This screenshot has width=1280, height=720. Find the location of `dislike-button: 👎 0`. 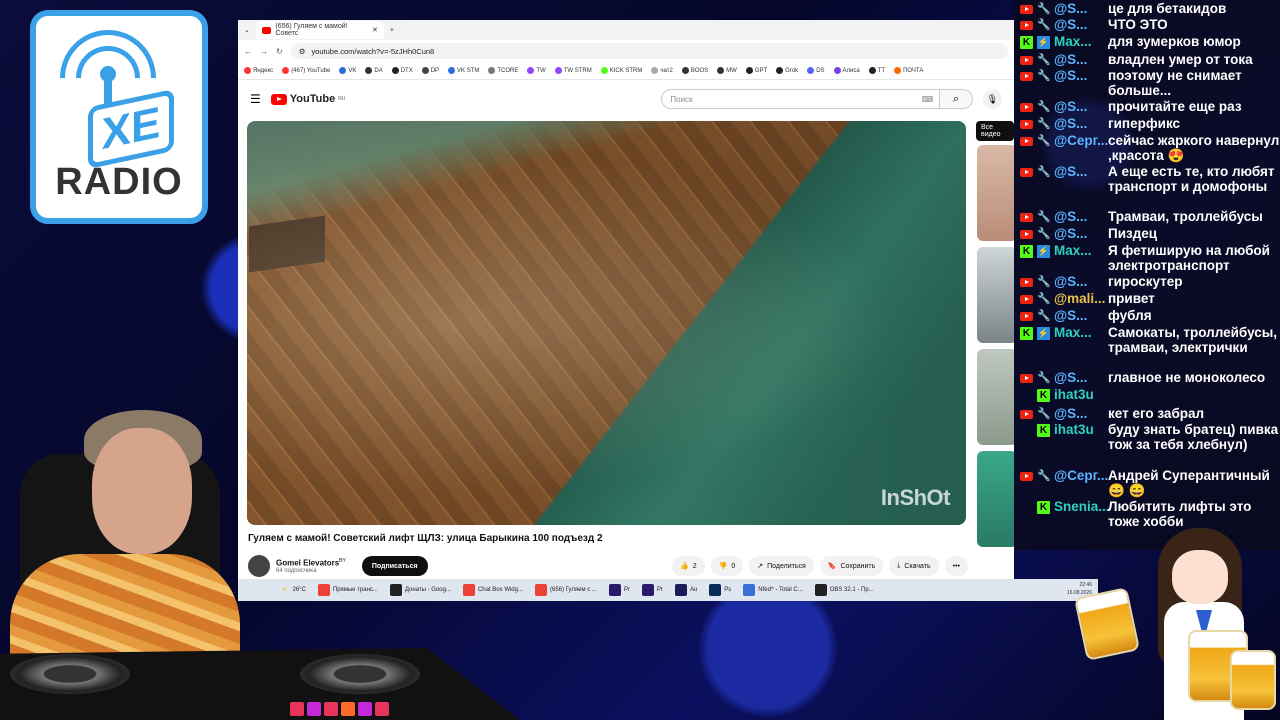

dislike-button: 👎 0 is located at coordinates (727, 566).